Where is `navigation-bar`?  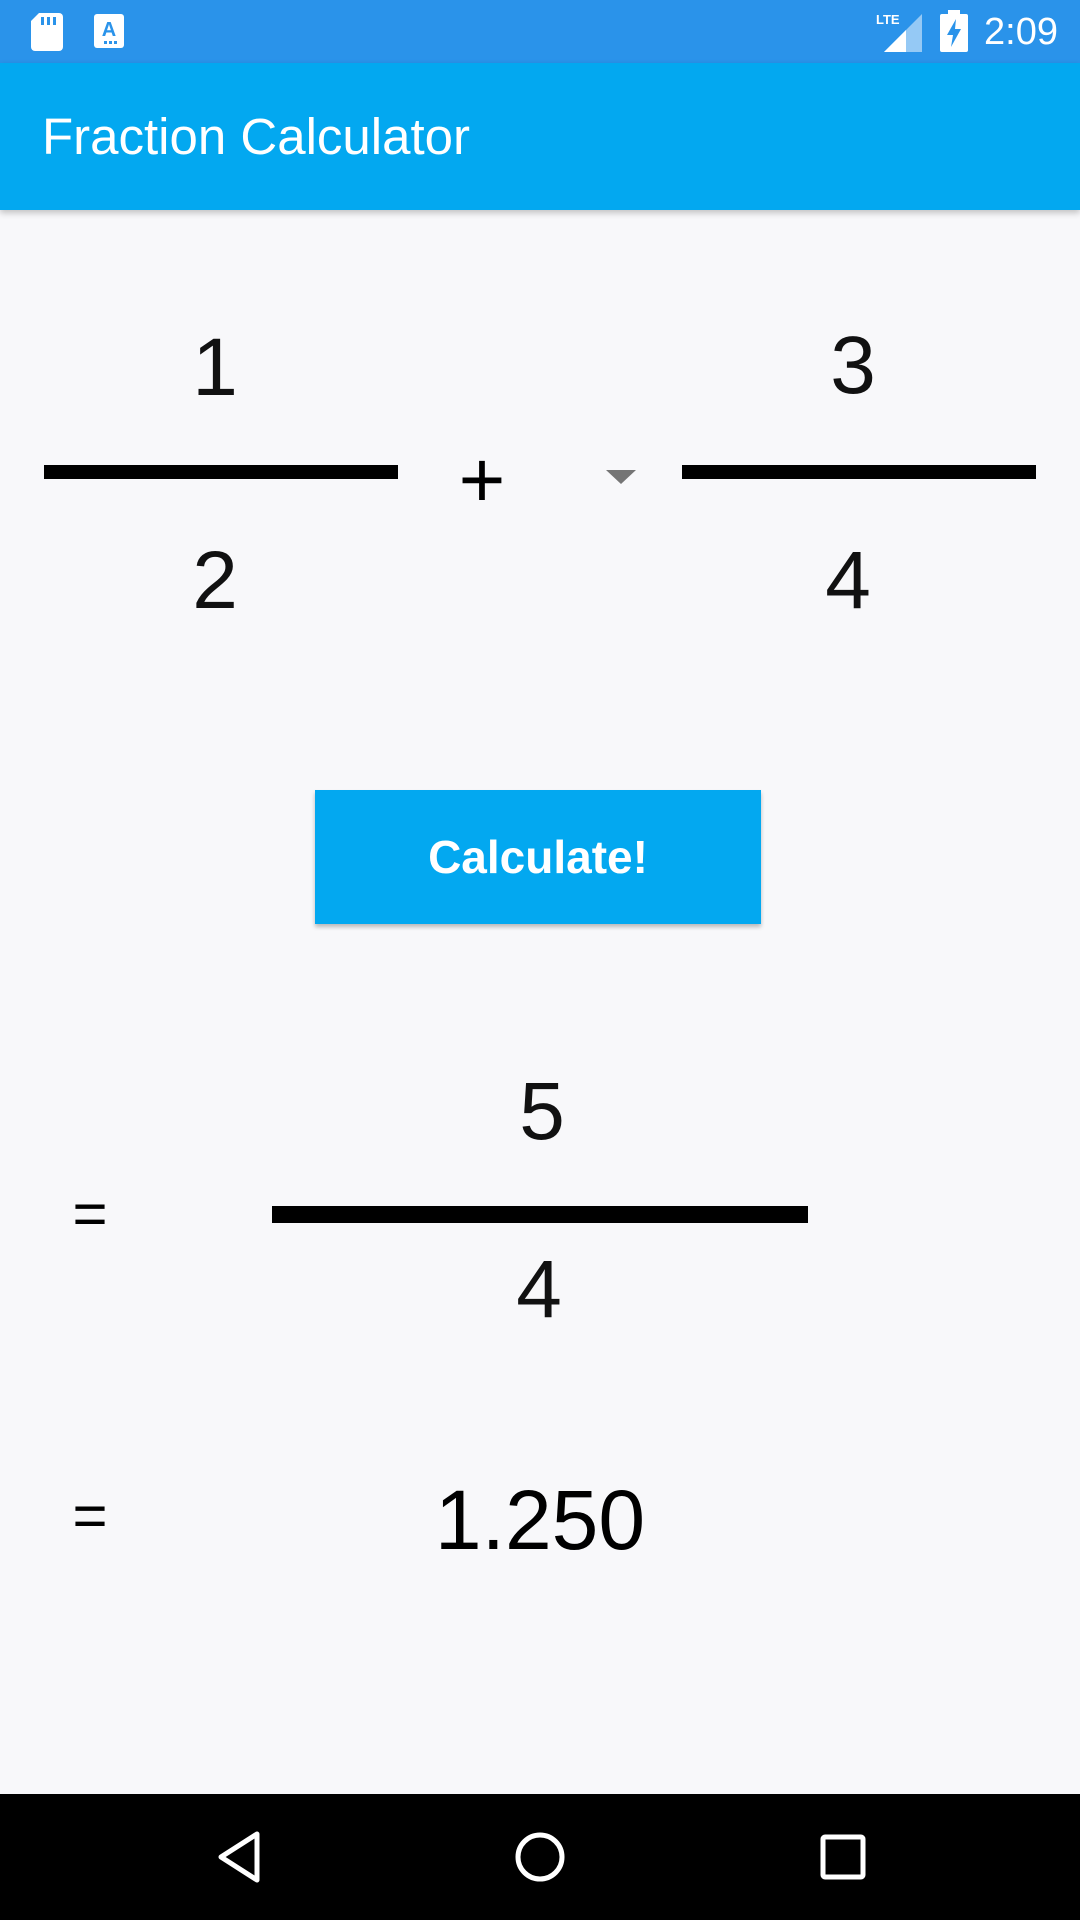 navigation-bar is located at coordinates (540, 1857).